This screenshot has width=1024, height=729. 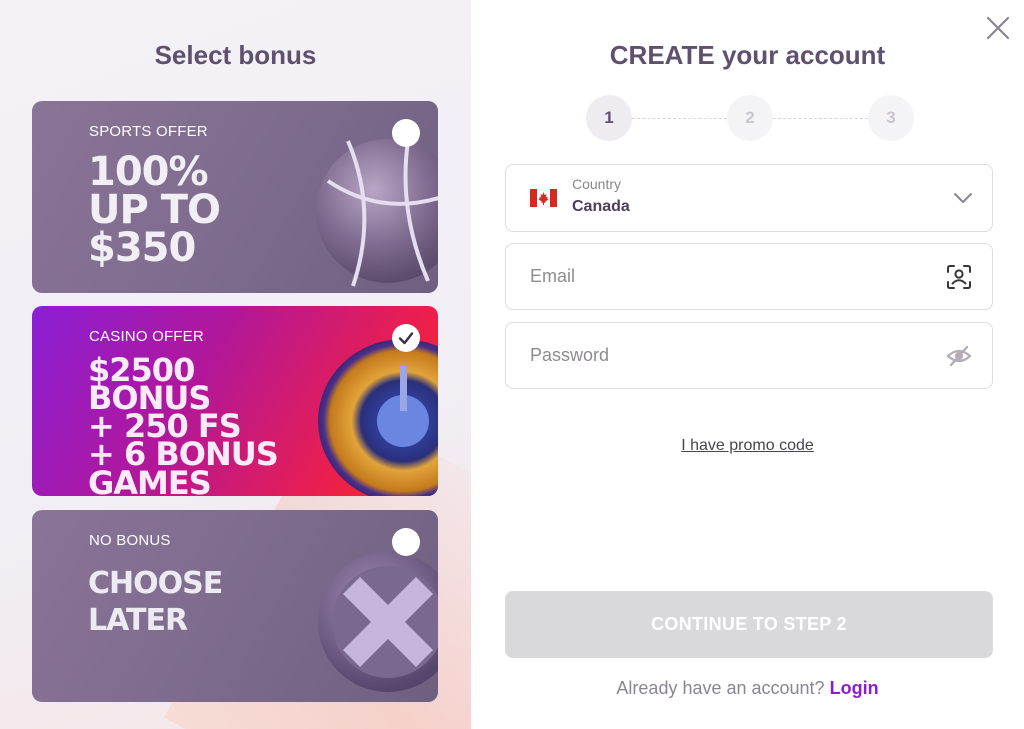 What do you see at coordinates (406, 542) in the screenshot?
I see `no-bonus-radio` at bounding box center [406, 542].